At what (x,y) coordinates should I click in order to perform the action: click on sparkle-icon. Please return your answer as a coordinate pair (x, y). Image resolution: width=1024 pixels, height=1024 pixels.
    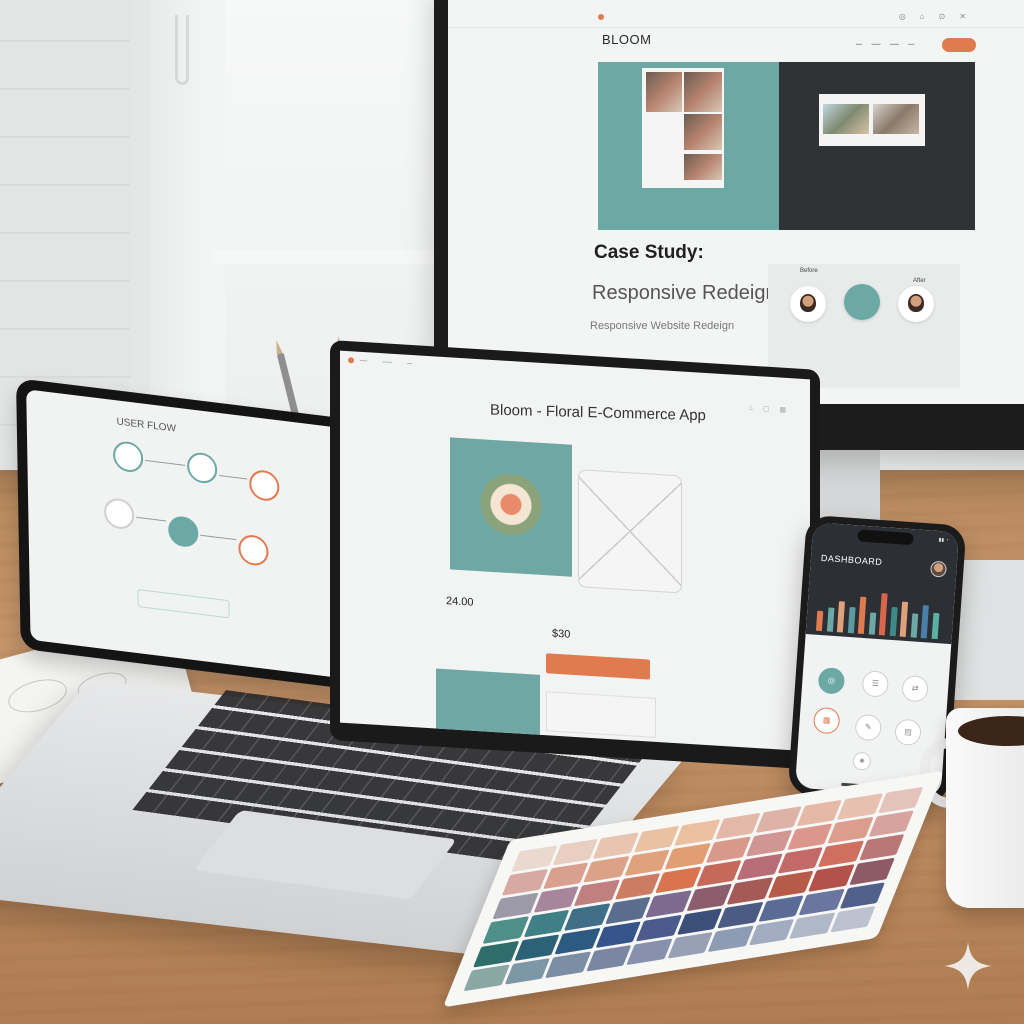
    Looking at the image, I should click on (968, 966).